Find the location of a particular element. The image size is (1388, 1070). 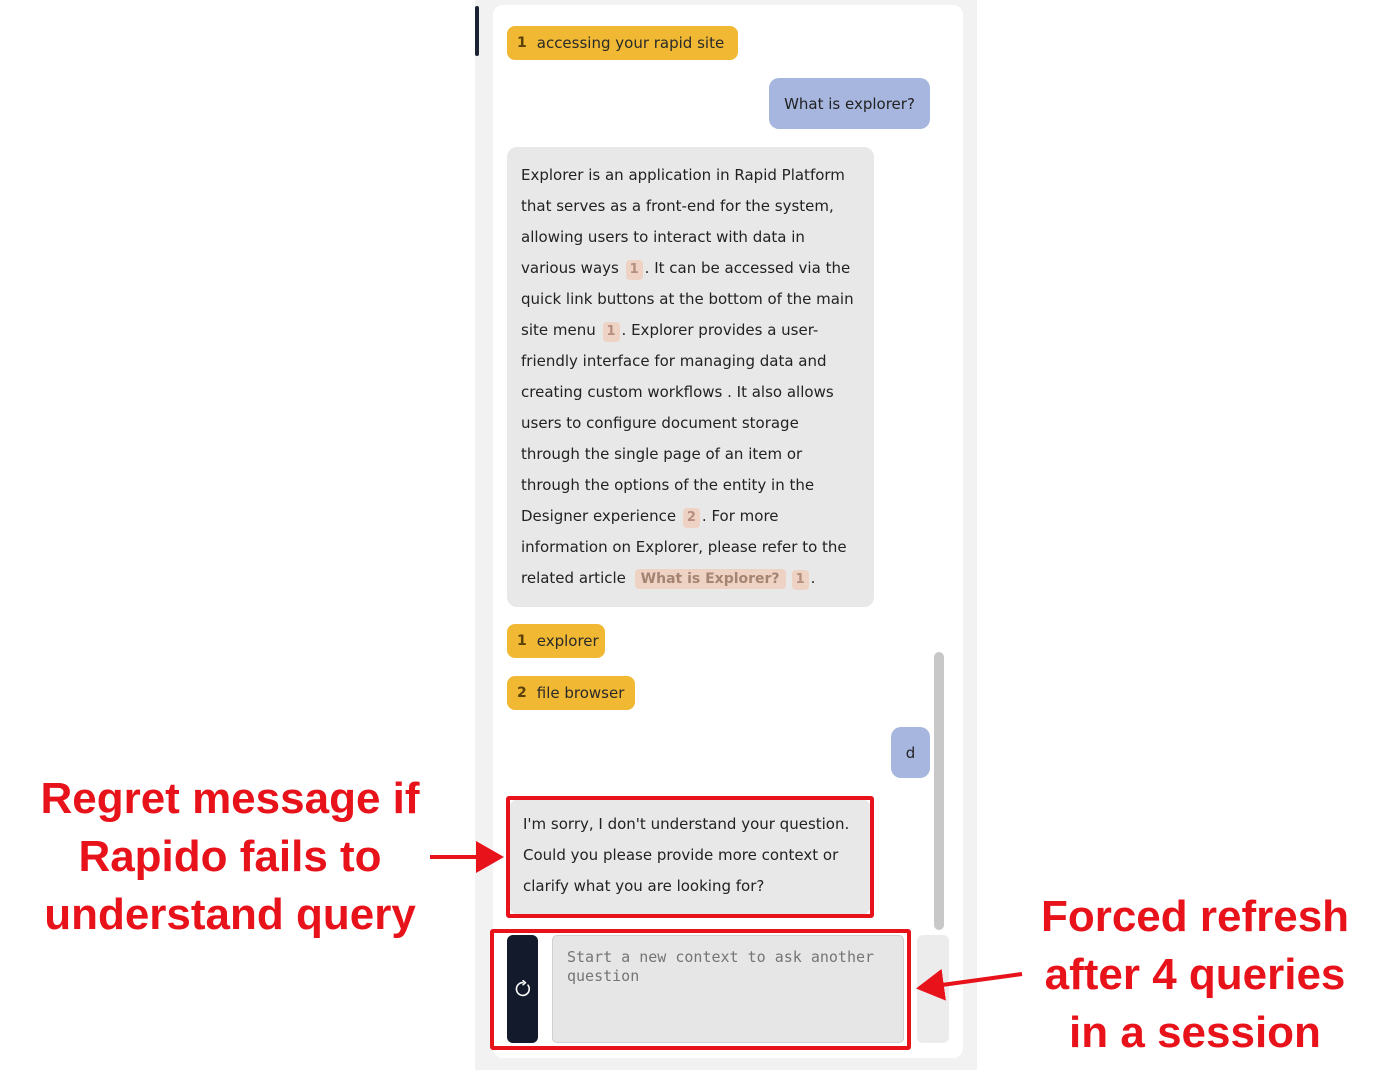

annotation-arrows is located at coordinates (726, 921).